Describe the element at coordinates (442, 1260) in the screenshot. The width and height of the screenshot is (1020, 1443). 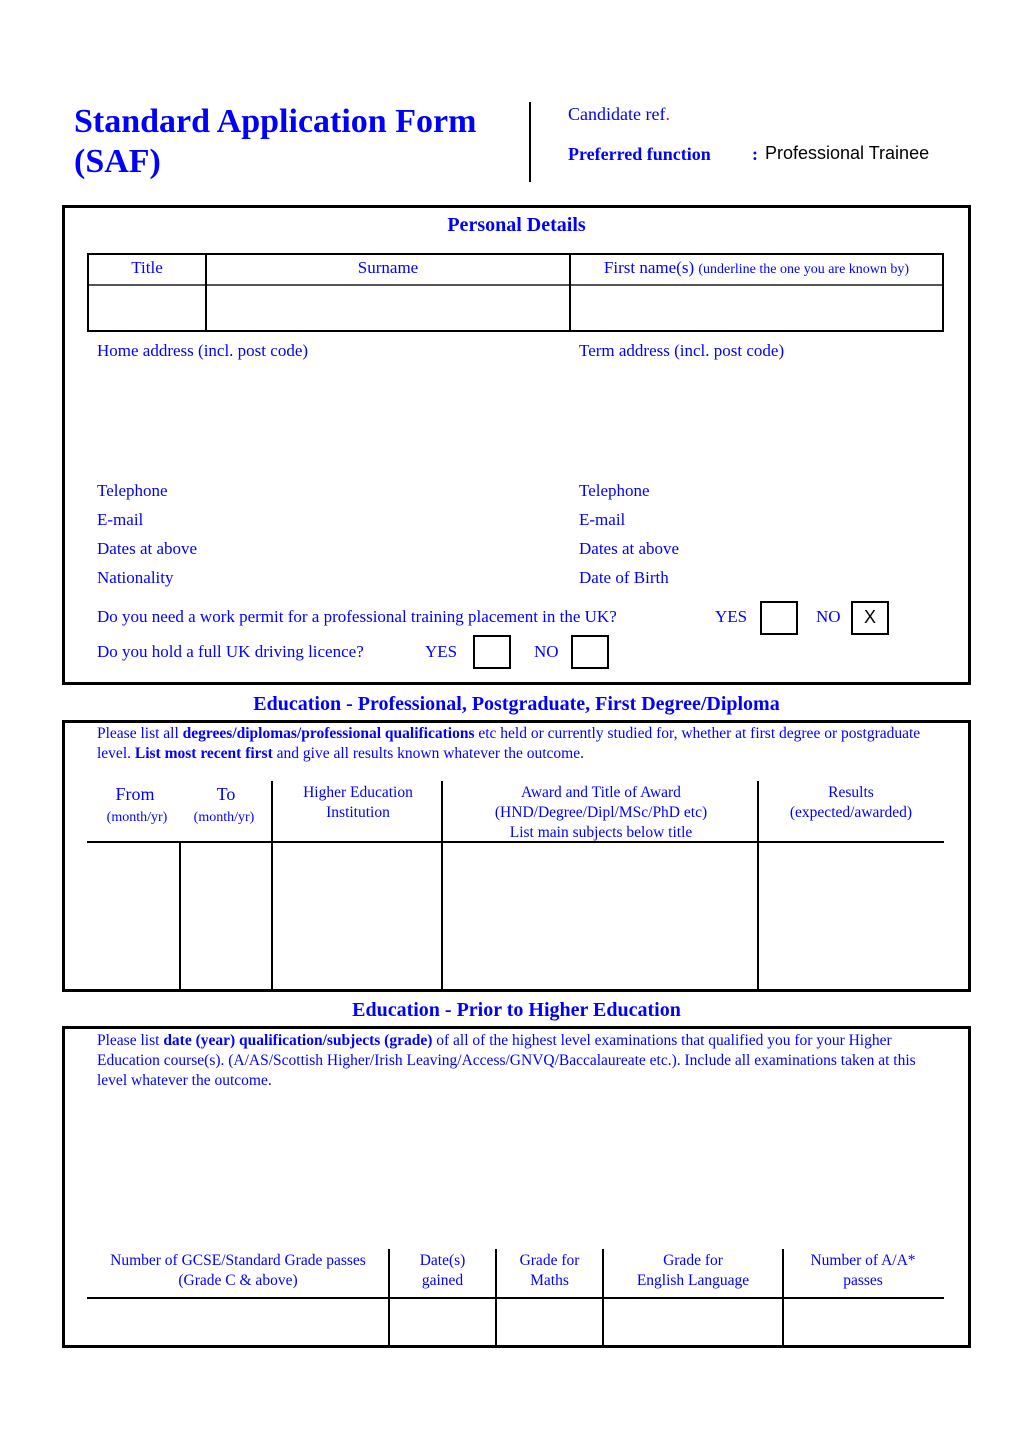
I see `col-header-dates-line1: Date(s)` at that location.